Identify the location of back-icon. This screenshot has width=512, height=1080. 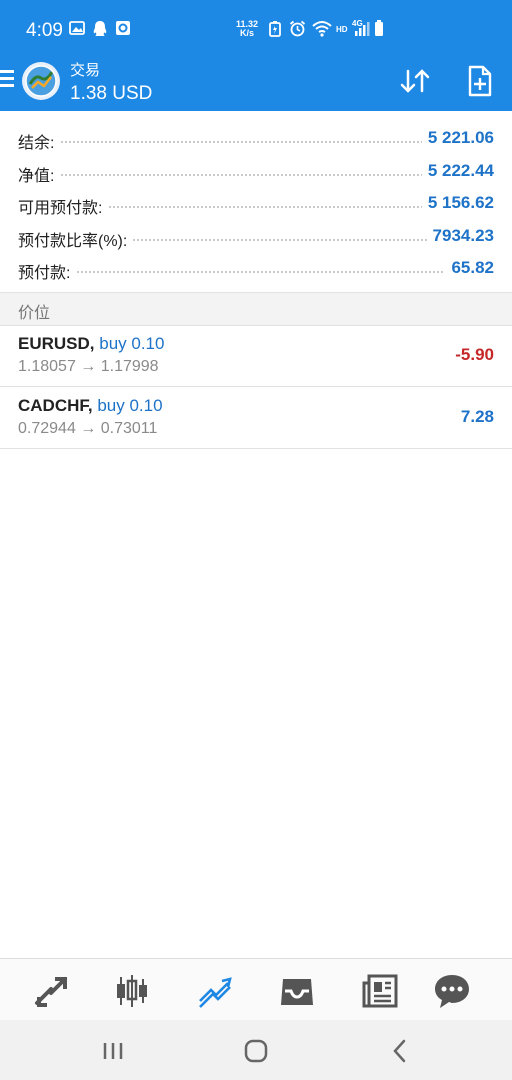
(400, 1051).